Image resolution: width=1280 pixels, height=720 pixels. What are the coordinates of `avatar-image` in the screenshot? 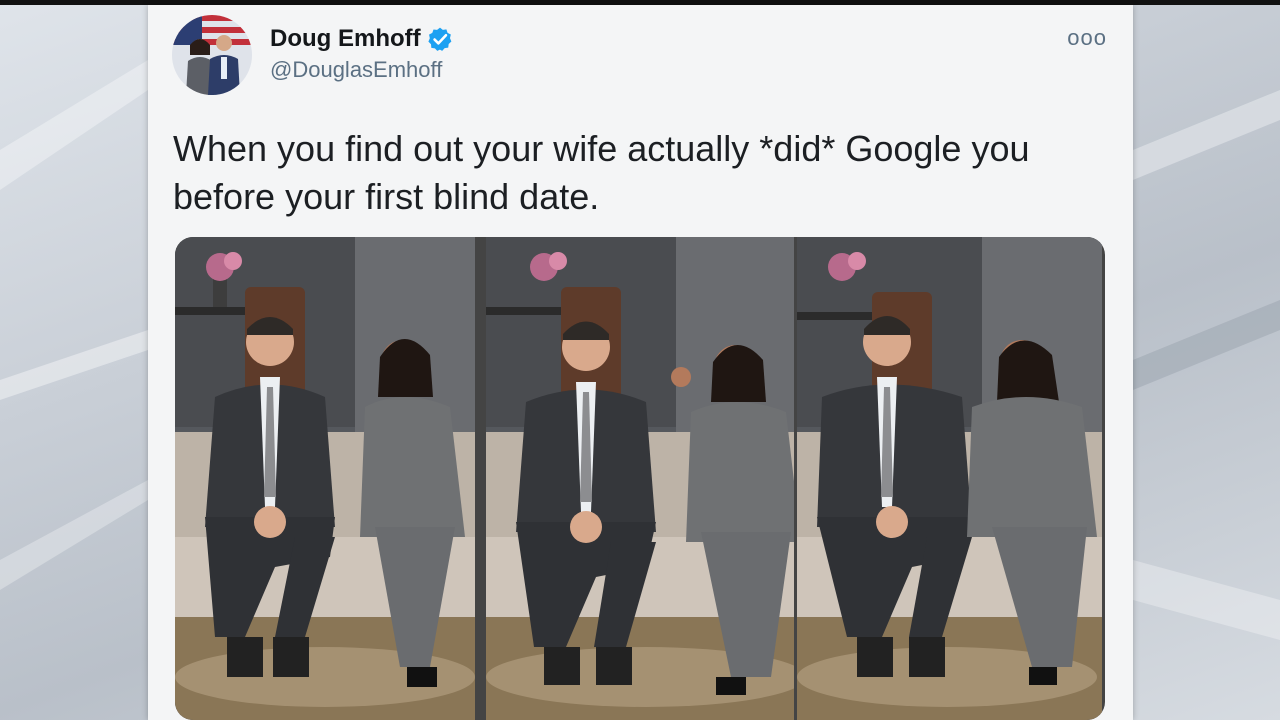 It's located at (212, 55).